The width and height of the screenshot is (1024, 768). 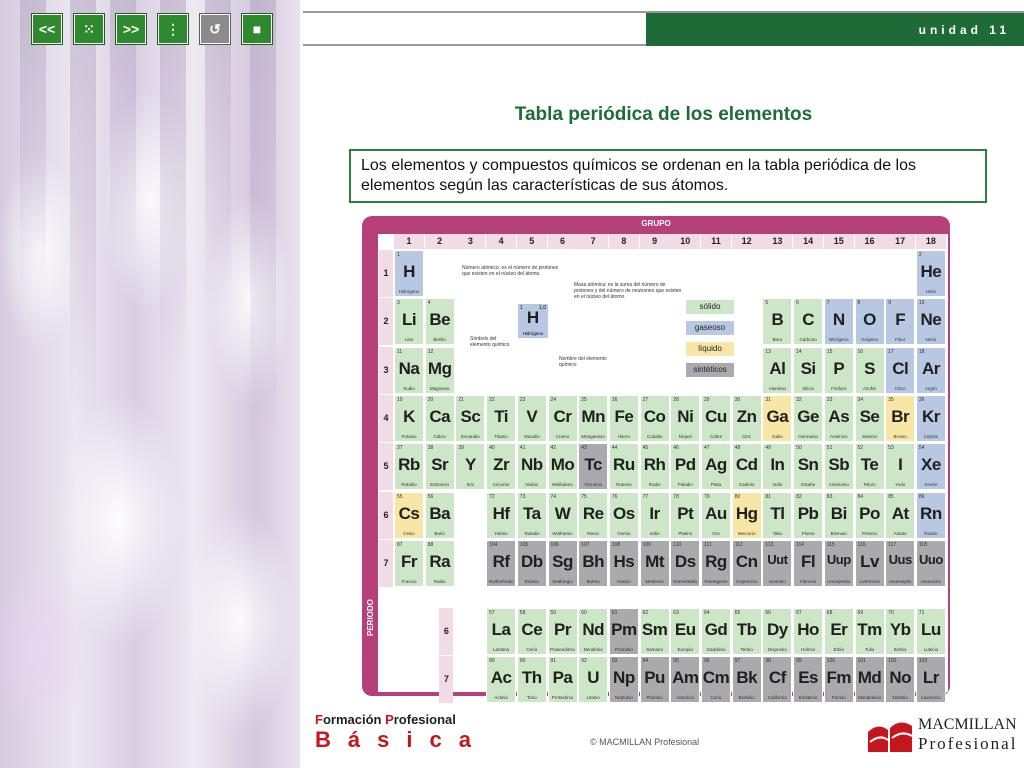 I want to click on group-number: 14, so click(x=808, y=241).